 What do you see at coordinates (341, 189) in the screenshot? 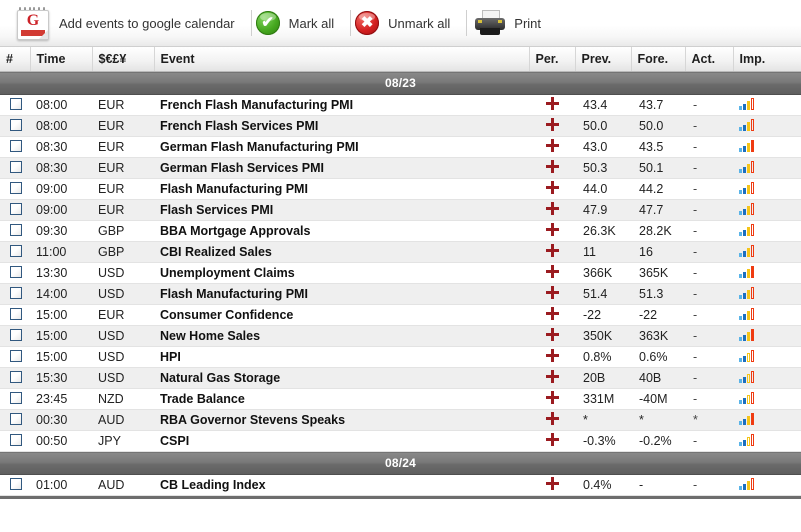
I see `row-event-name: Flash Manufacturing PMI` at bounding box center [341, 189].